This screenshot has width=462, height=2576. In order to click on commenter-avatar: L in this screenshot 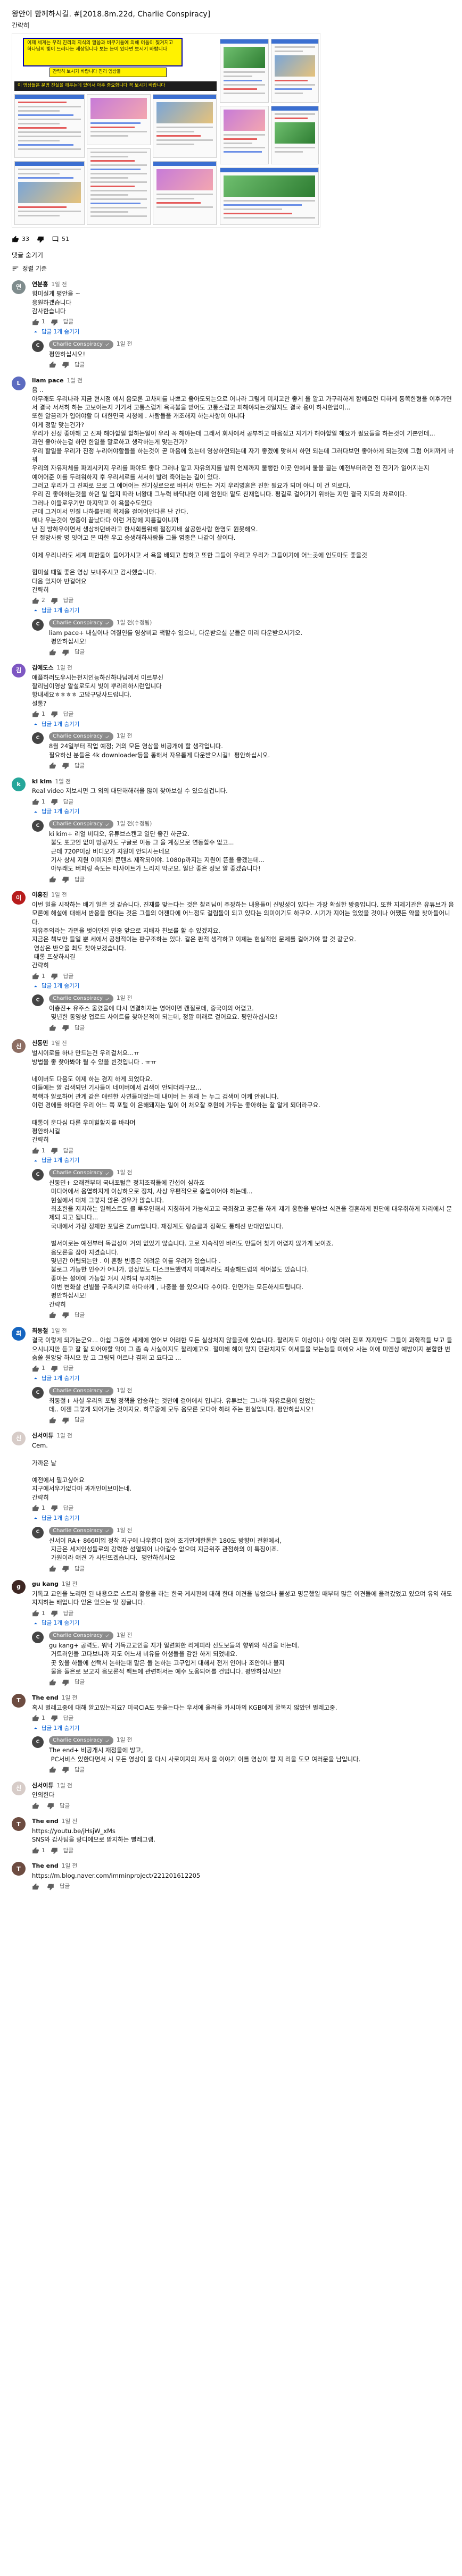, I will do `click(19, 383)`.